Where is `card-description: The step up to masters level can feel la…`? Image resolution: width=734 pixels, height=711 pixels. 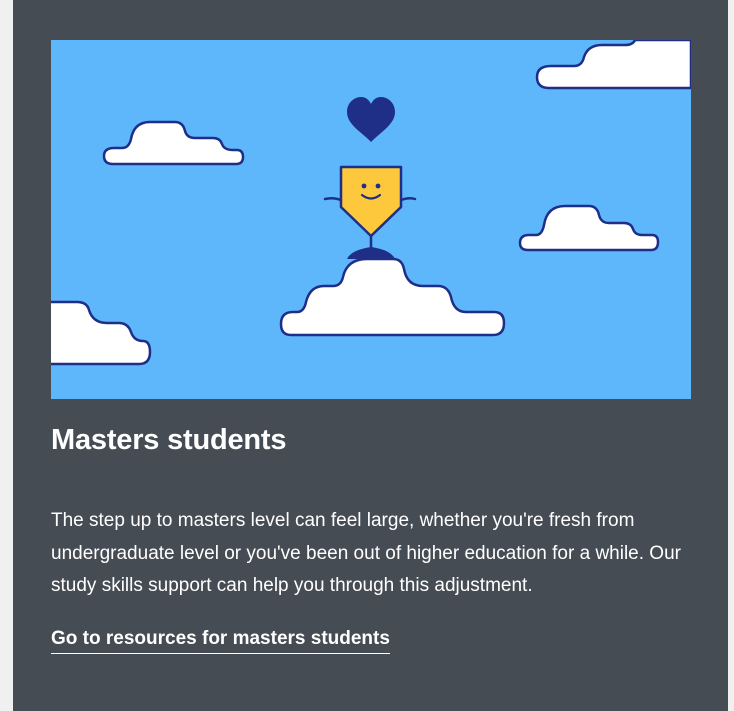 card-description: The step up to masters level can feel la… is located at coordinates (366, 553).